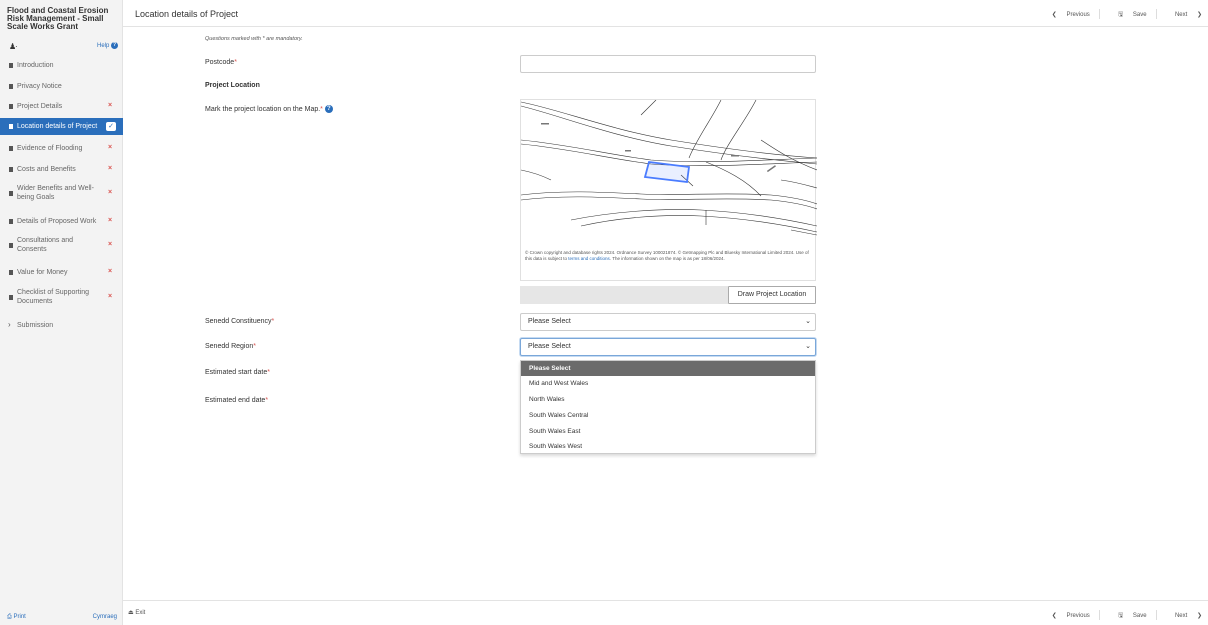  Describe the element at coordinates (1181, 14) in the screenshot. I see `next-label: Next` at that location.